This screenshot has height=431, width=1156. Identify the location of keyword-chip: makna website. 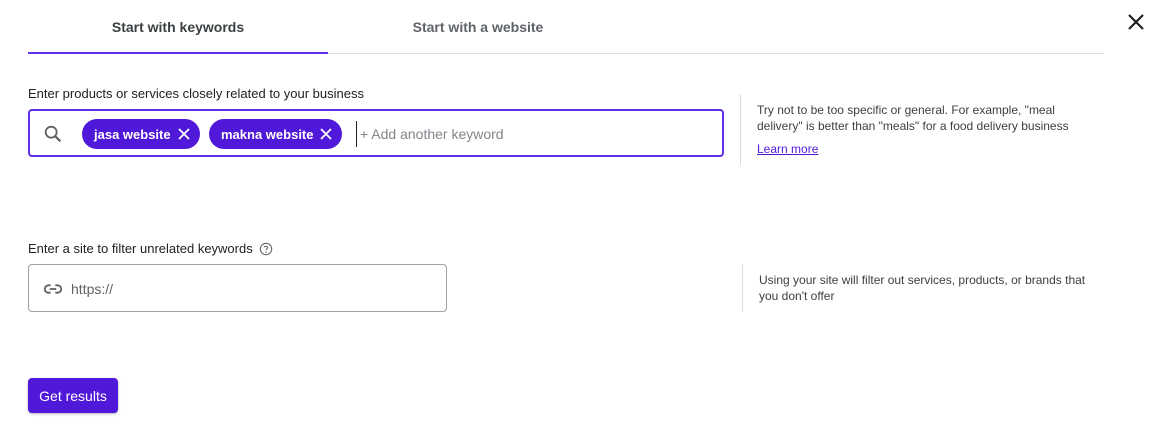
(275, 134).